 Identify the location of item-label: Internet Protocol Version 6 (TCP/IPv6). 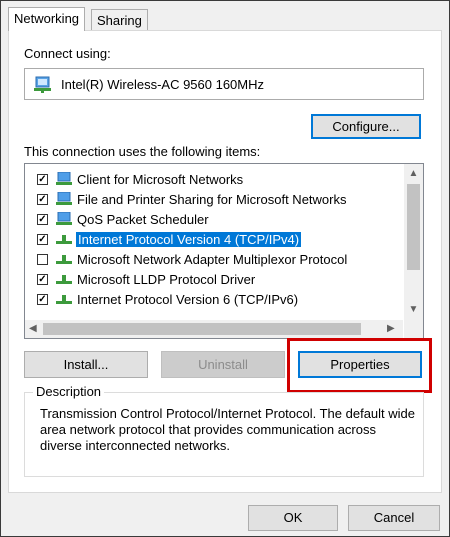
(188, 299).